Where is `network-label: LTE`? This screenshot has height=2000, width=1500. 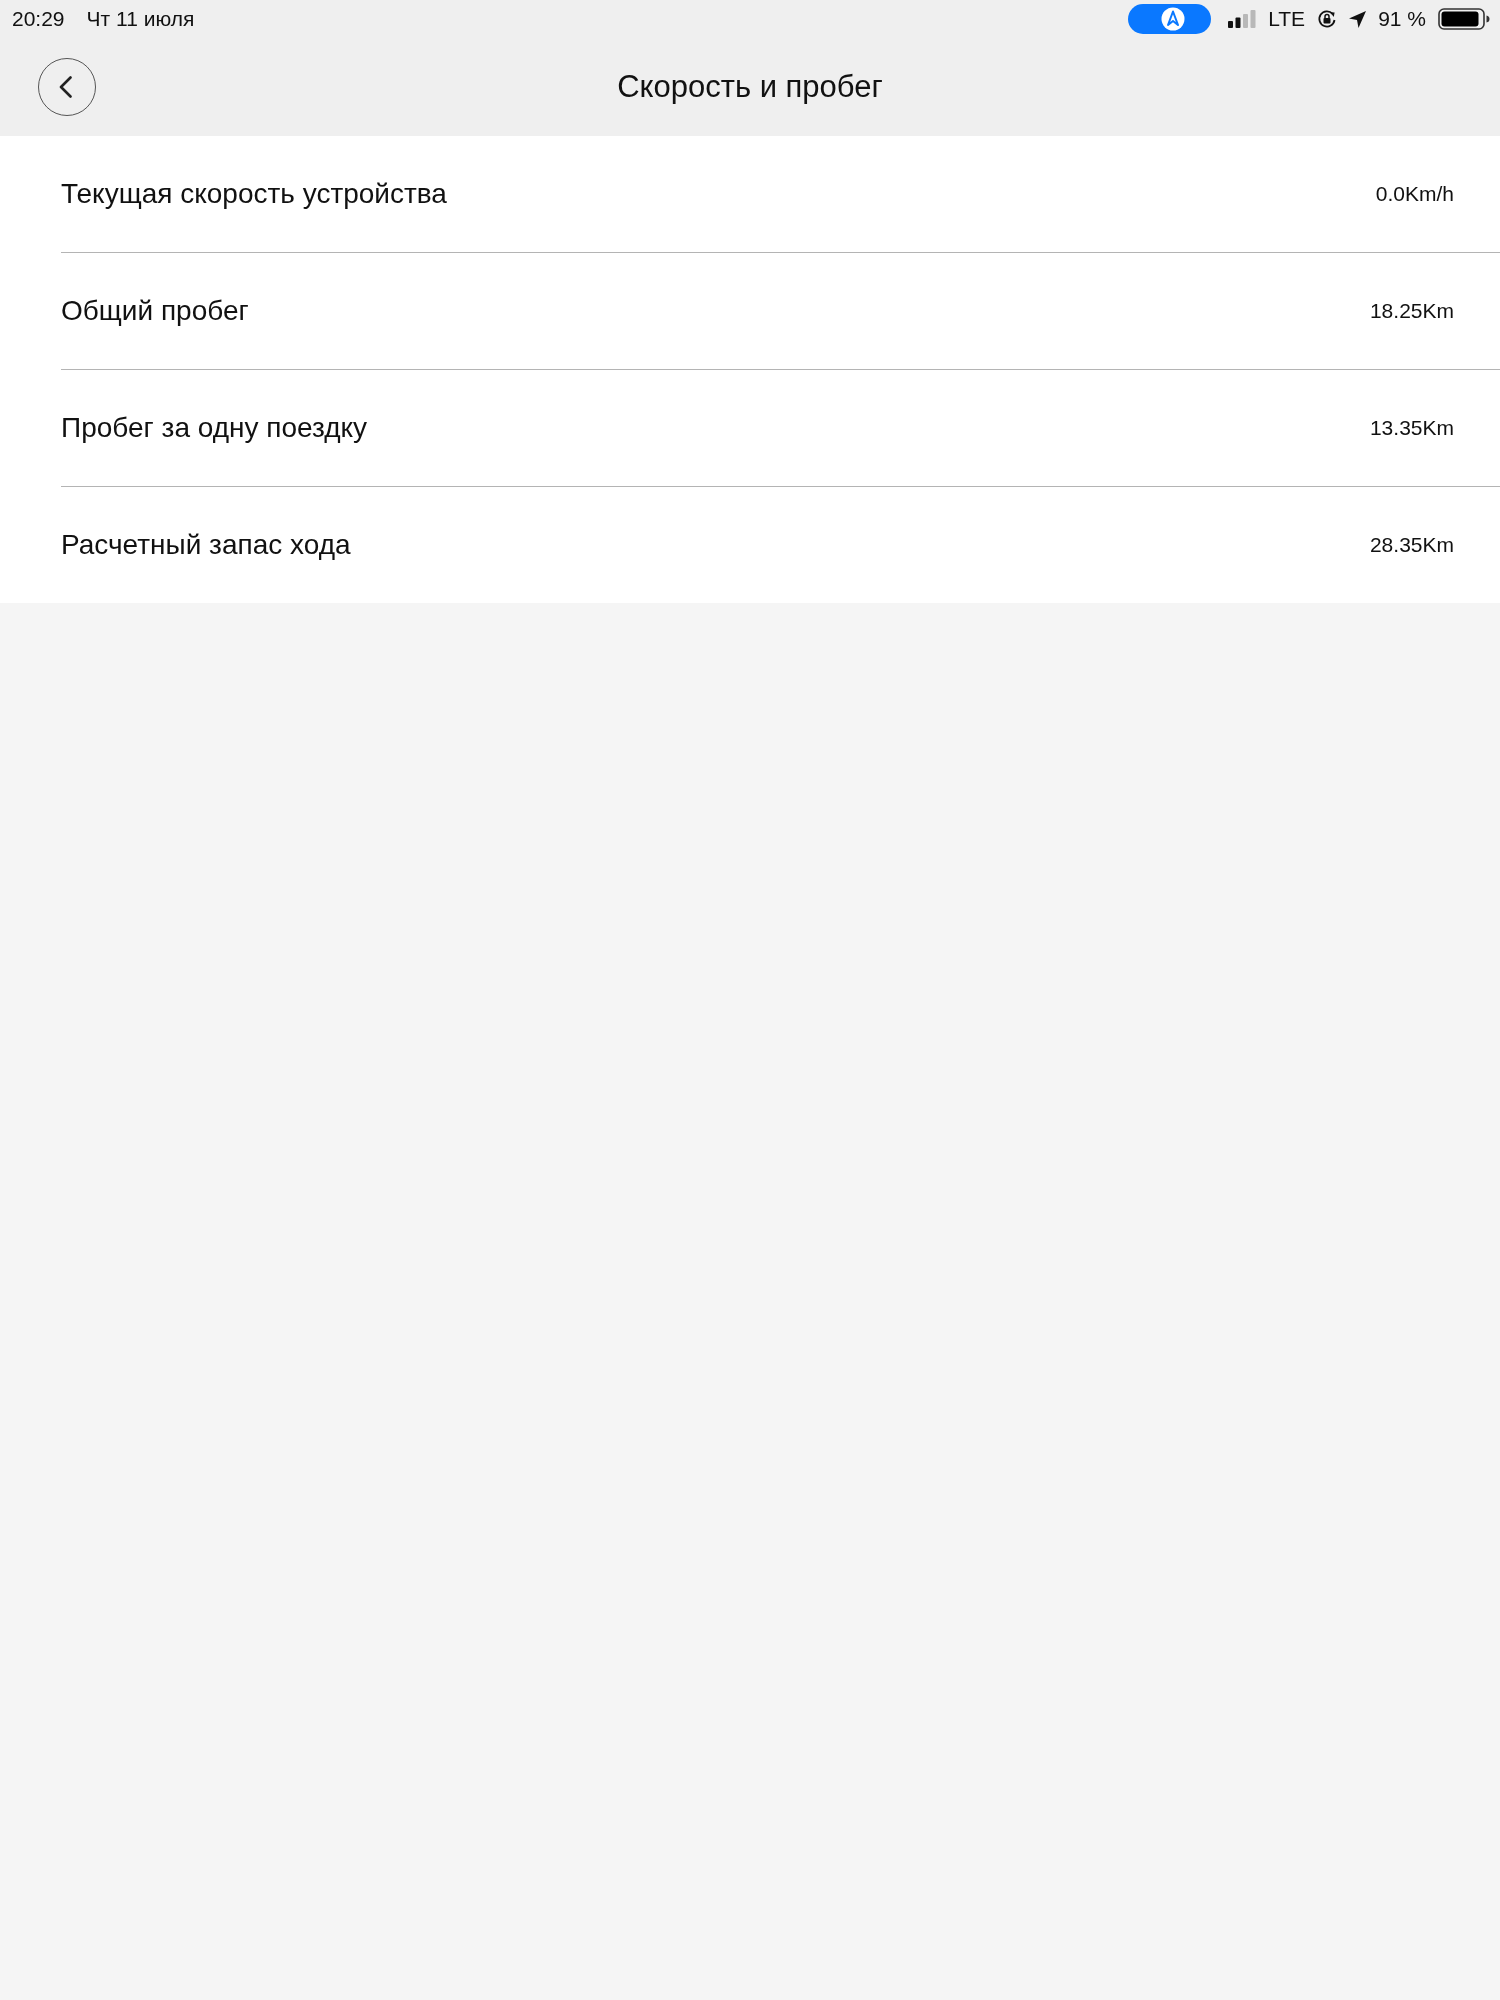
network-label: LTE is located at coordinates (1287, 19).